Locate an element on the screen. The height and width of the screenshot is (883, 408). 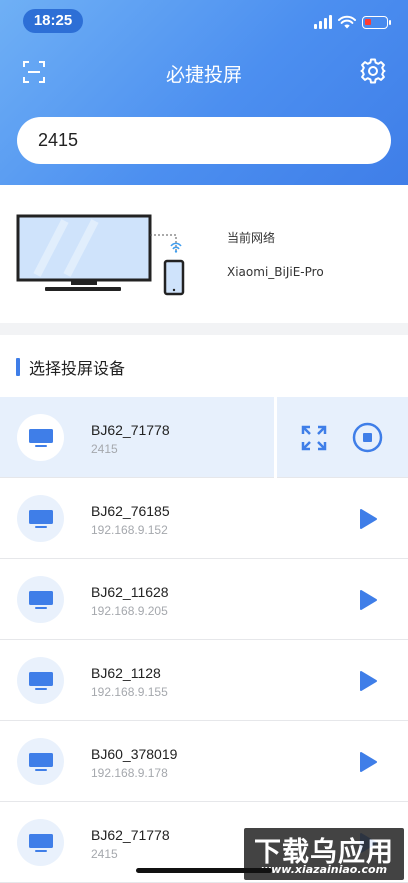
device-address: 192.168.9.152 is located at coordinates (129, 530).